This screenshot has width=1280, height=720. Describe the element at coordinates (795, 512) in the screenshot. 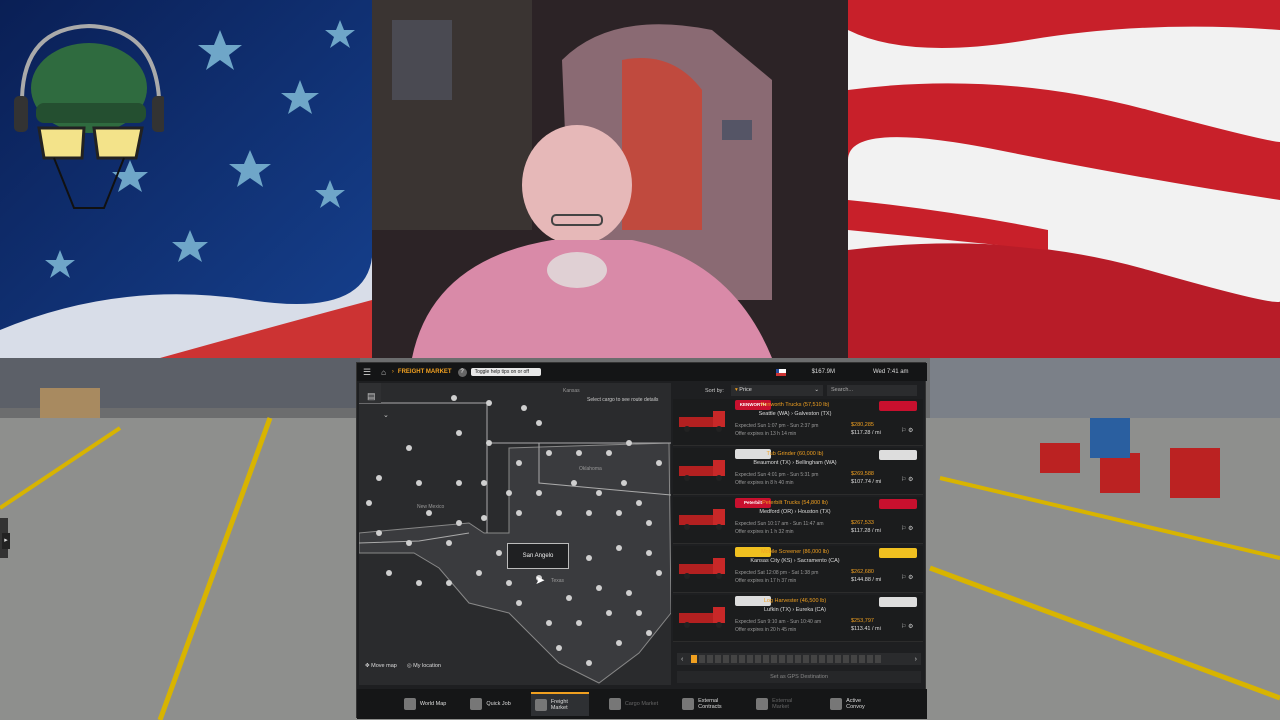

I see `route: Medford (OR) › Houston (TX)` at that location.